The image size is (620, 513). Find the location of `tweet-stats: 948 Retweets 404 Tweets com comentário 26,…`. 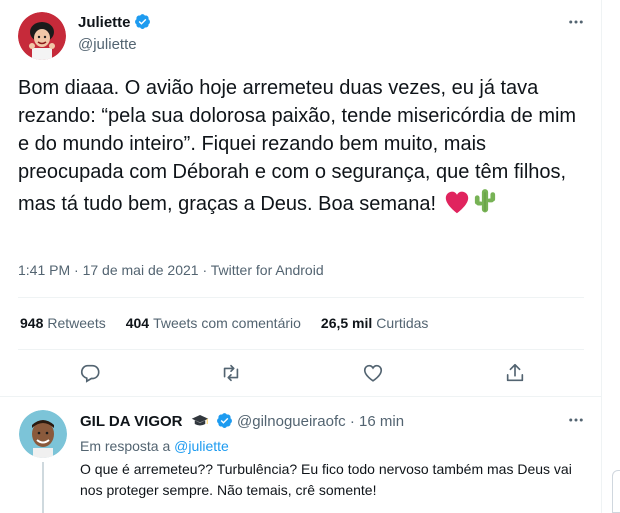

tweet-stats: 948 Retweets 404 Tweets com comentário 26,… is located at coordinates (224, 323).